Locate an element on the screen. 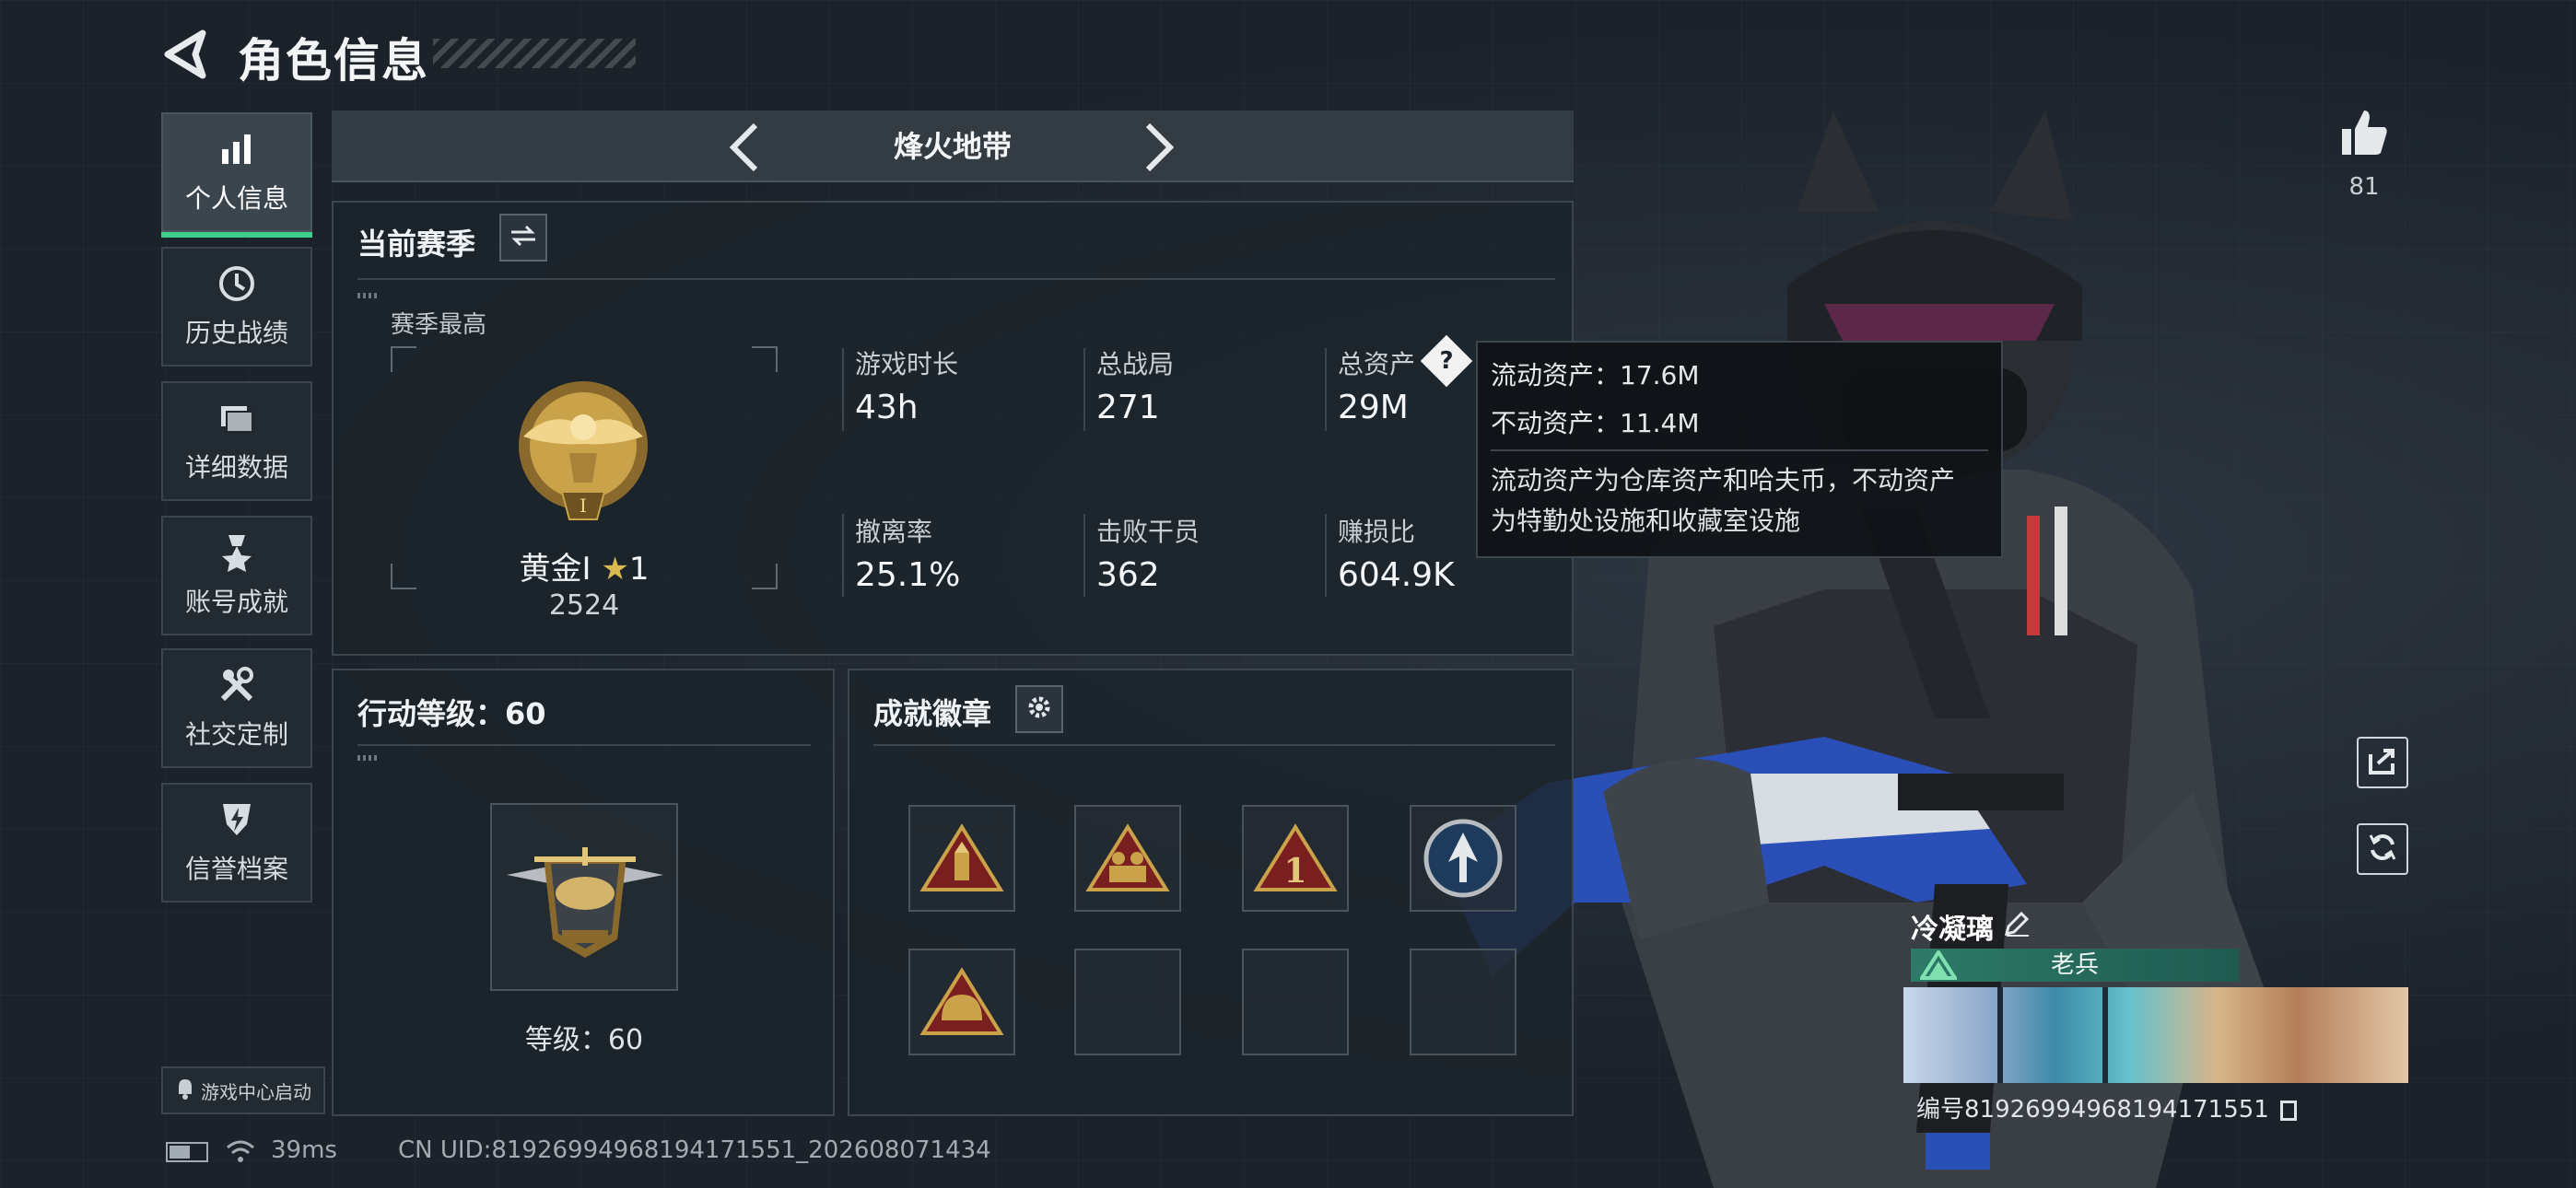 The width and height of the screenshot is (2576, 1188). tooltip-desc-line1: 流动资产为仓库资产和哈夫币，不动资产 is located at coordinates (1723, 480).